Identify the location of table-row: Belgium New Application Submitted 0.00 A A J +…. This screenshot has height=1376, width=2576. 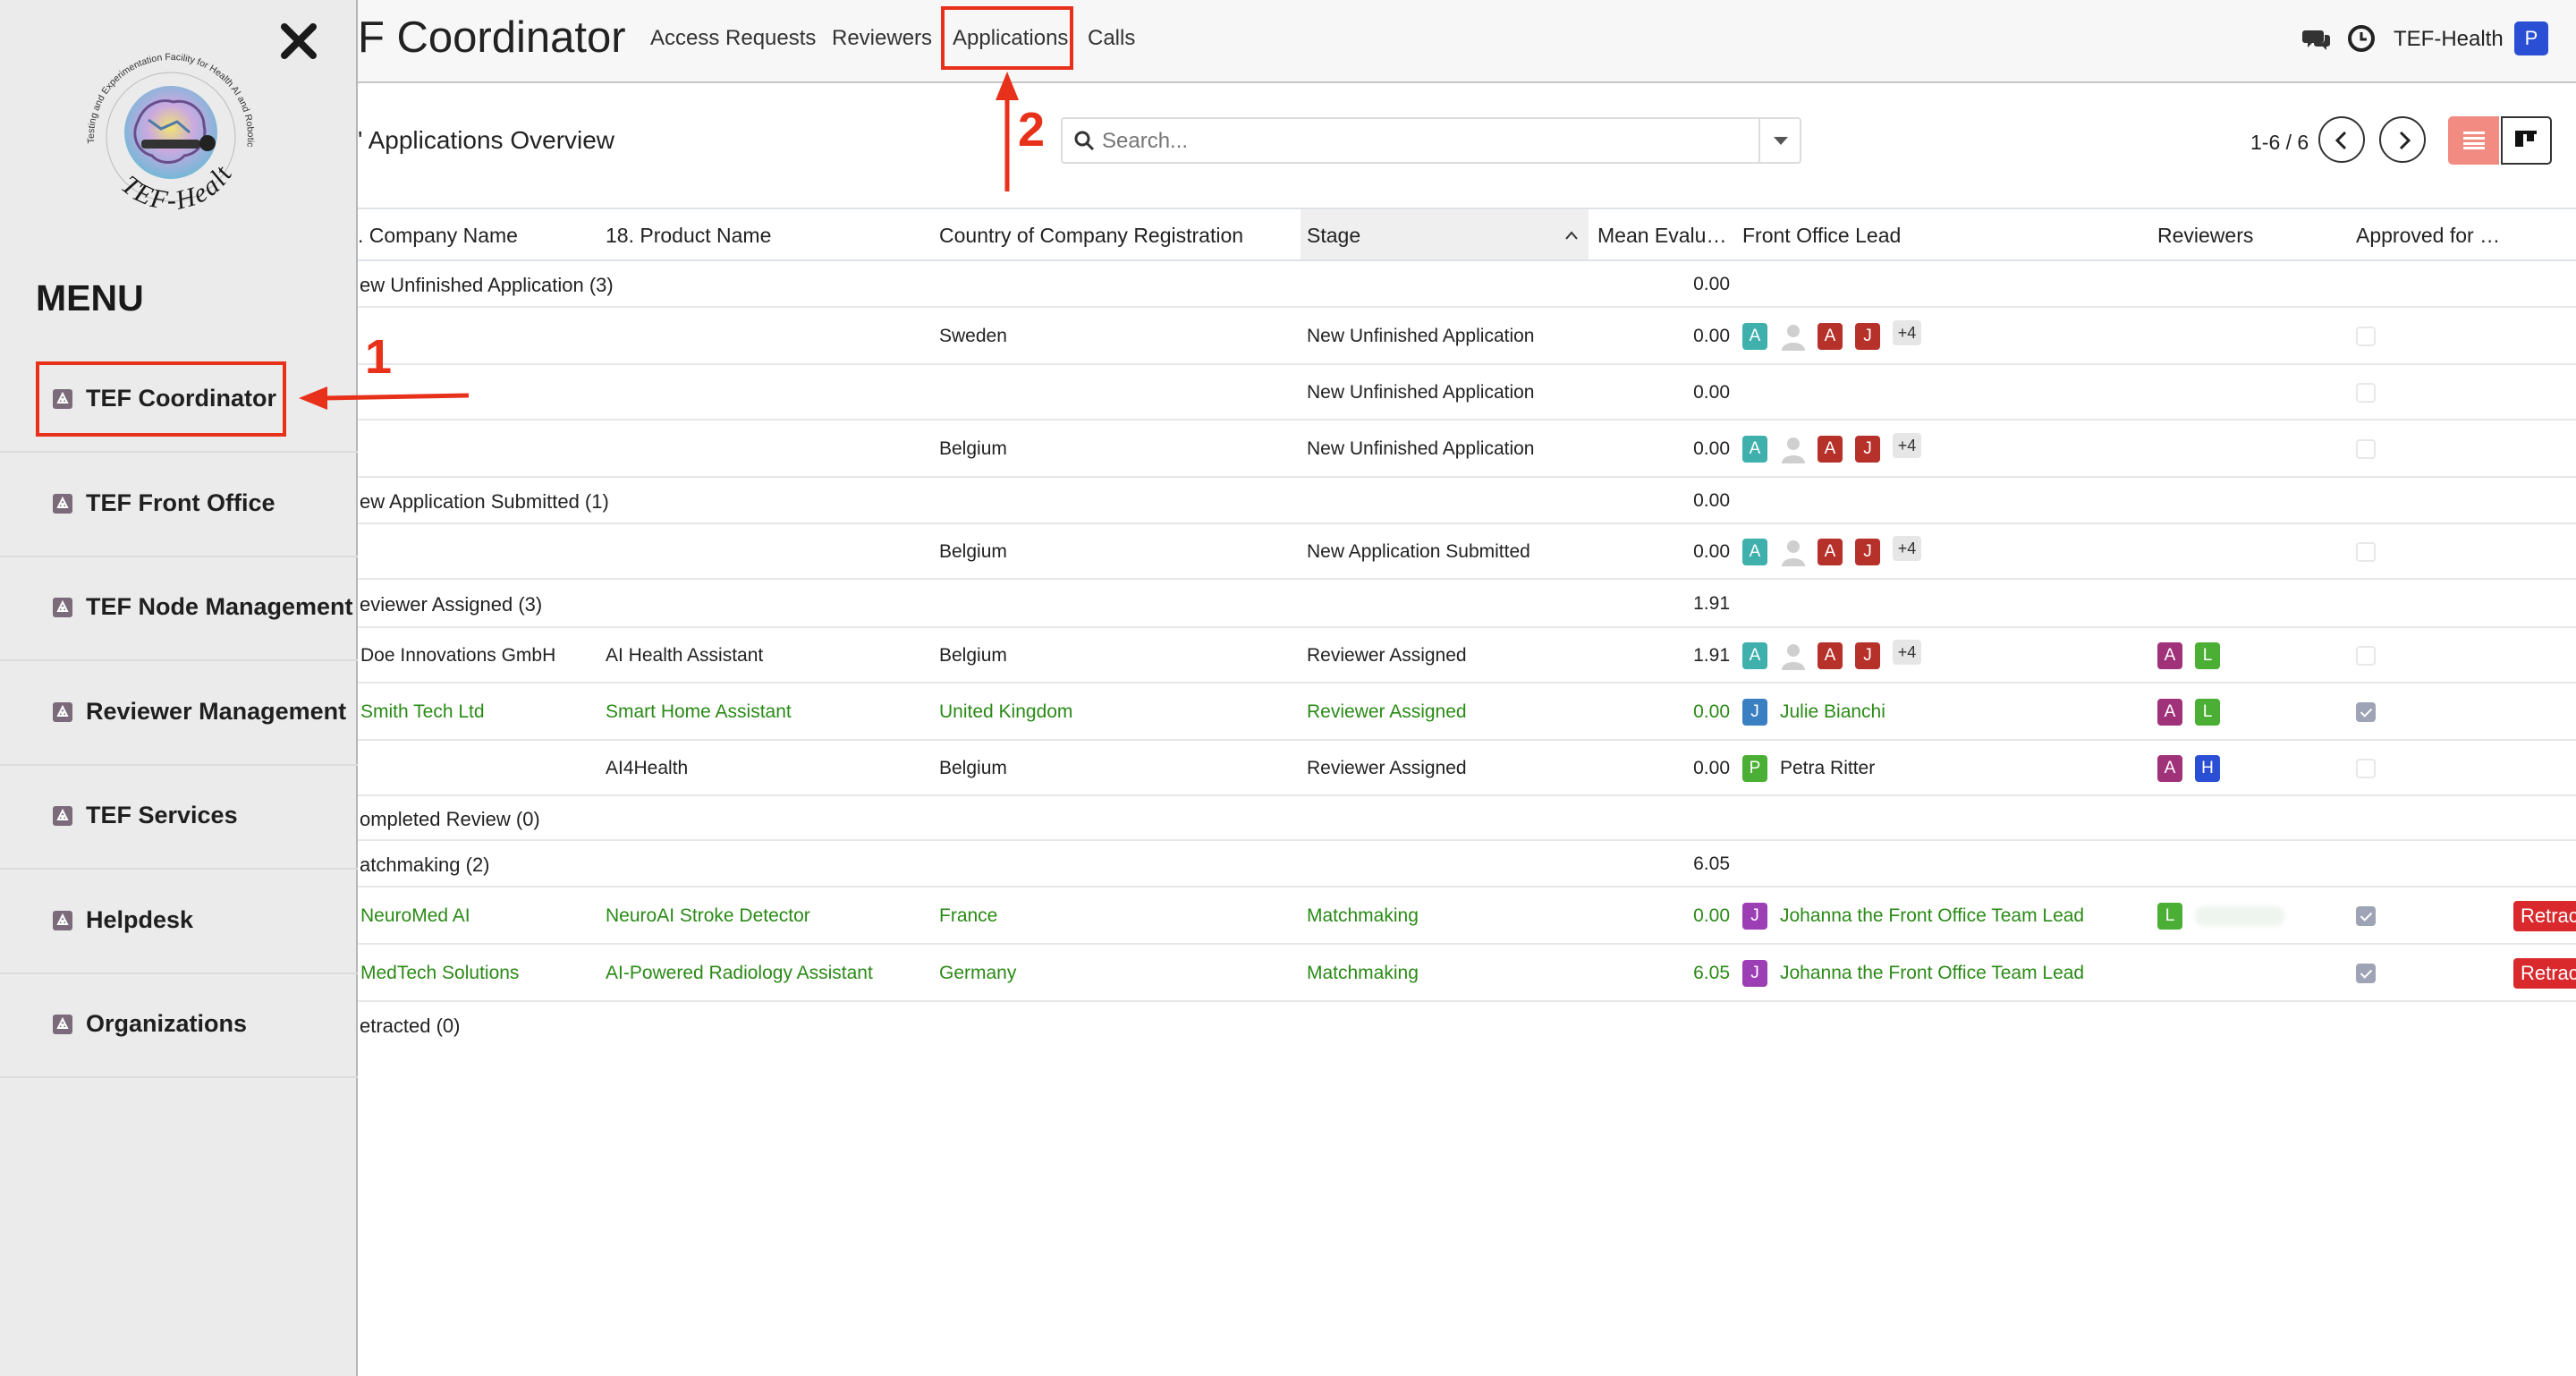
(1467, 552).